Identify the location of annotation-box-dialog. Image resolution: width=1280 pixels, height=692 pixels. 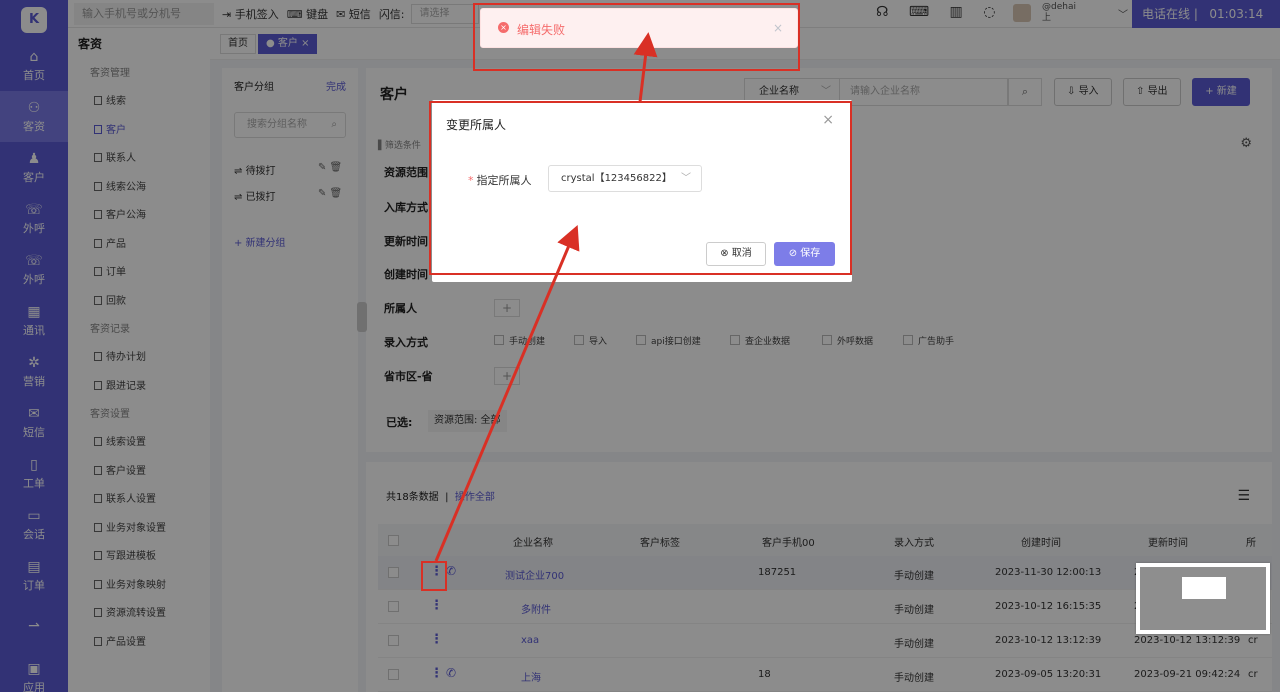
(640, 188).